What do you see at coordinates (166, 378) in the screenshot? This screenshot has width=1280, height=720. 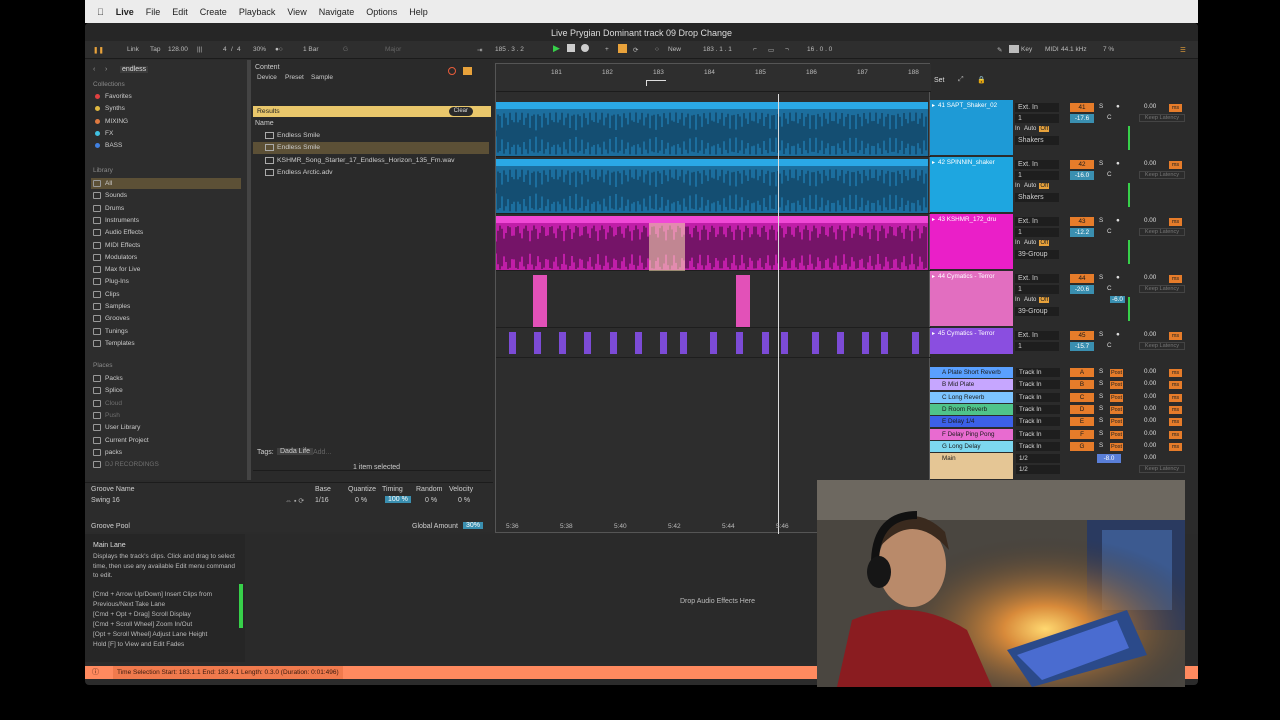 I see `place-item: Packs` at bounding box center [166, 378].